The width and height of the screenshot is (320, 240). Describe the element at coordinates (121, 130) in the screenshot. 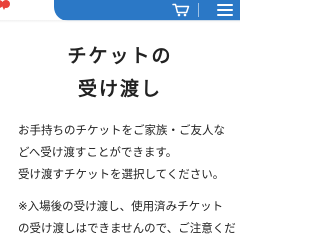

I see `description-line: お手持ちのチケットをご家族・ご友人な` at that location.